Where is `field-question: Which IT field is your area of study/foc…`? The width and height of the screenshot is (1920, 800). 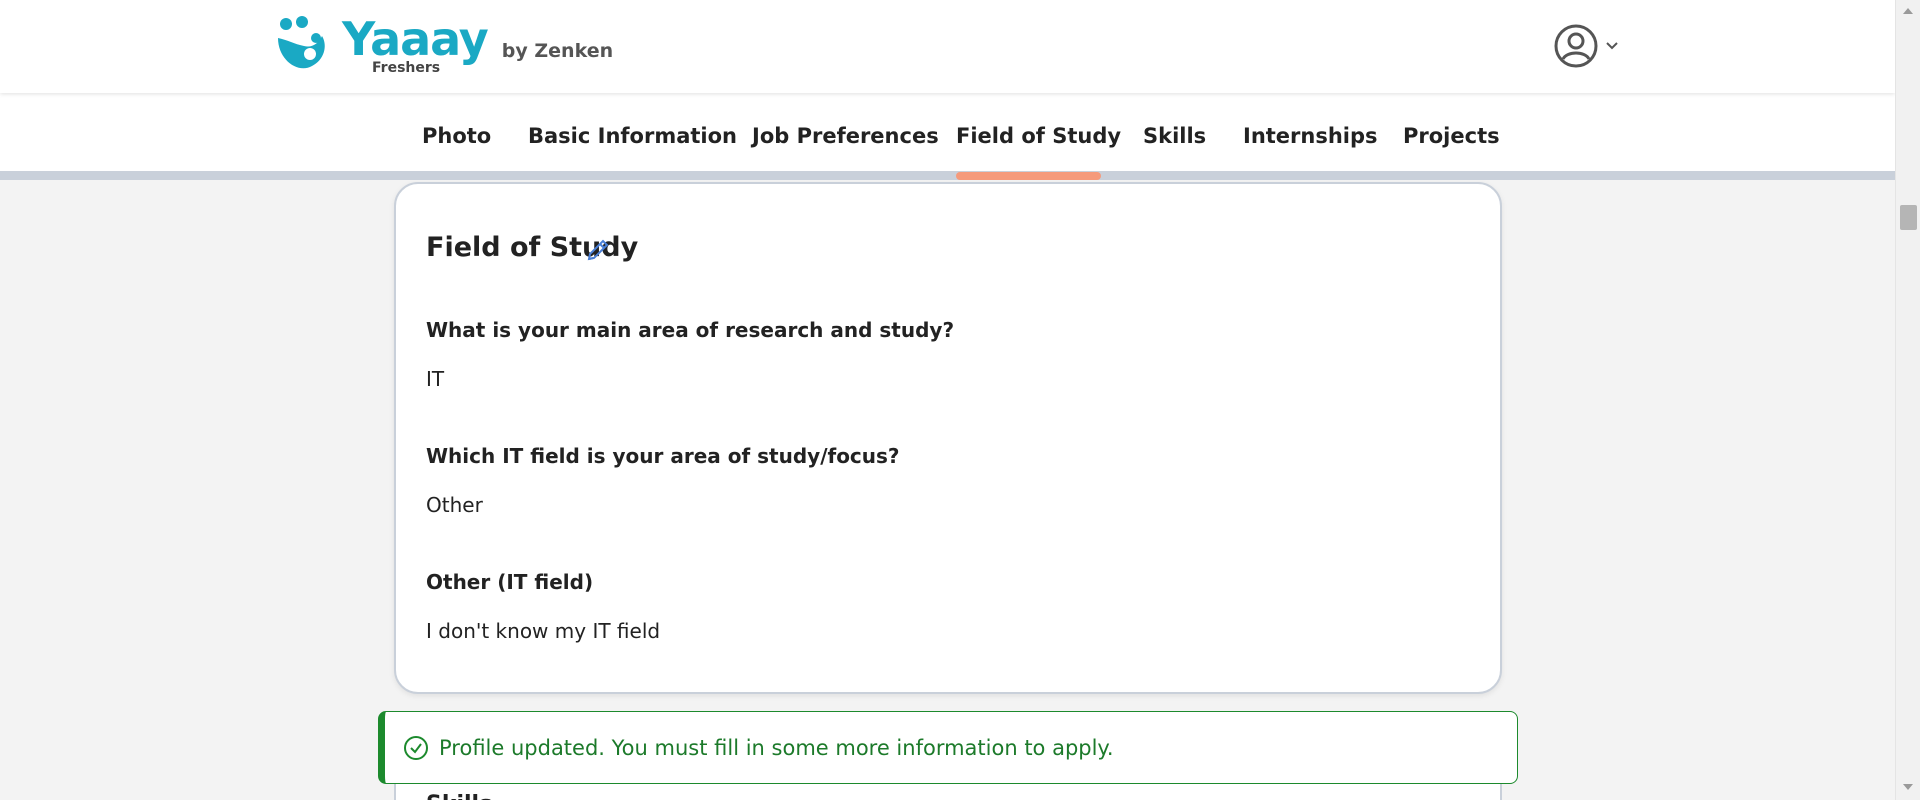
field-question: Which IT field is your area of study/foc… is located at coordinates (663, 456).